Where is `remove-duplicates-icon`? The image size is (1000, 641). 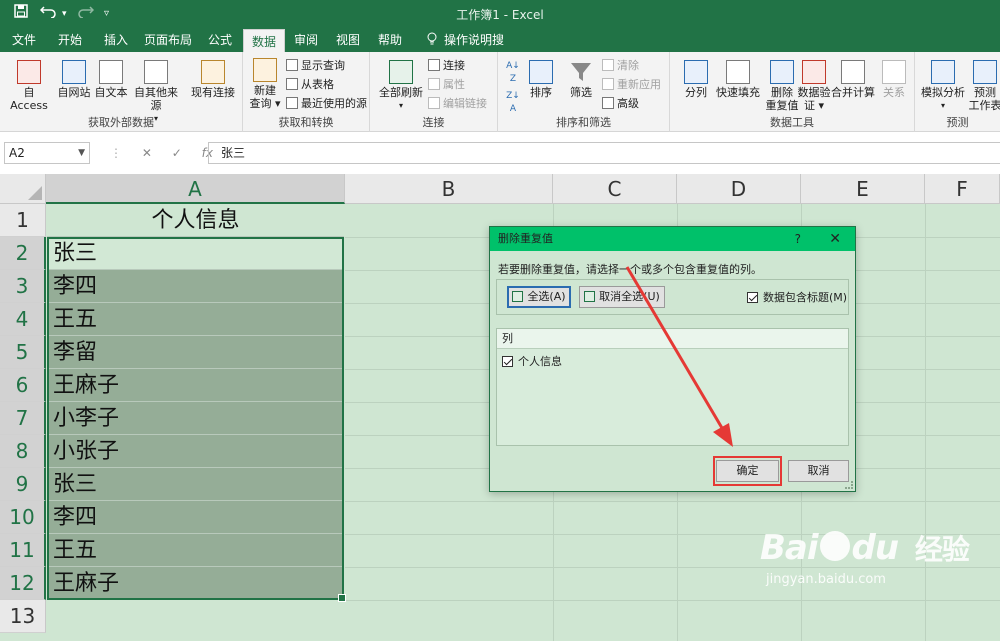
remove-duplicates-icon is located at coordinates (782, 72).